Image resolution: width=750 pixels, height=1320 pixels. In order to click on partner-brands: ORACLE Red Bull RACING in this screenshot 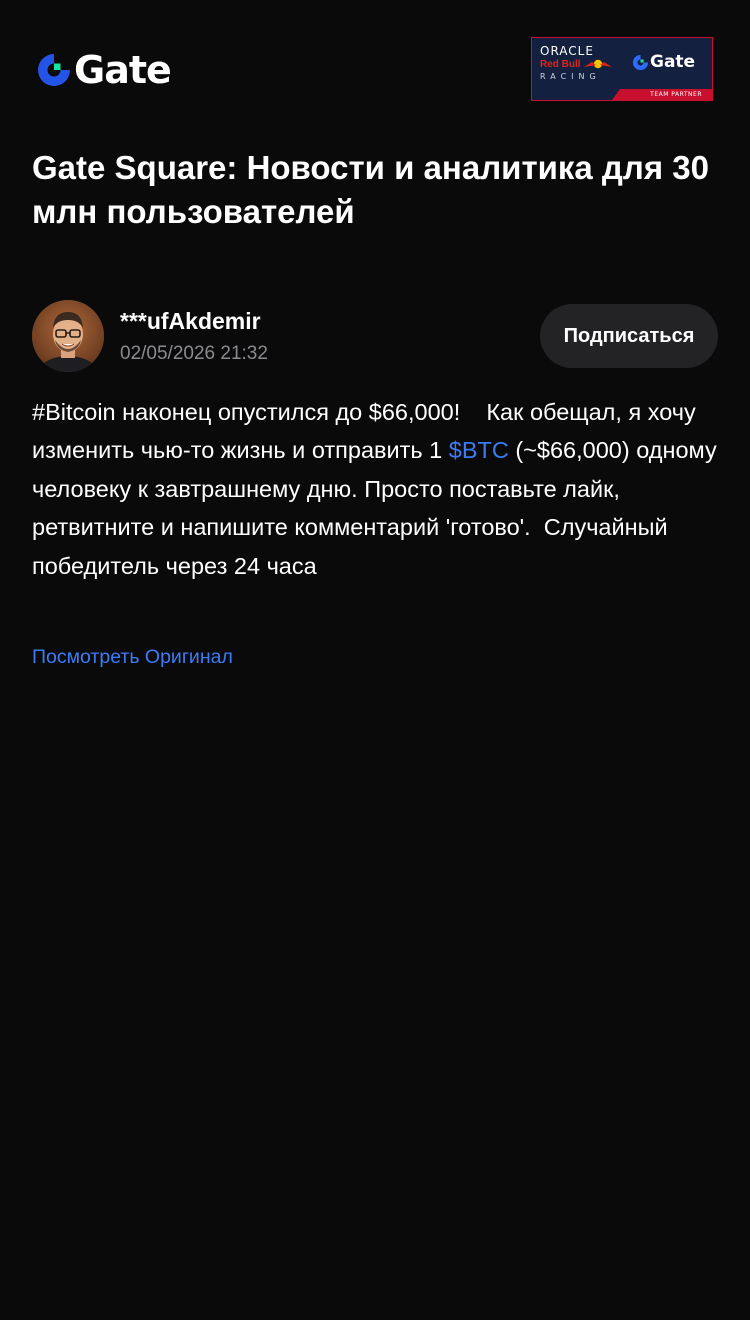, I will do `click(579, 63)`.